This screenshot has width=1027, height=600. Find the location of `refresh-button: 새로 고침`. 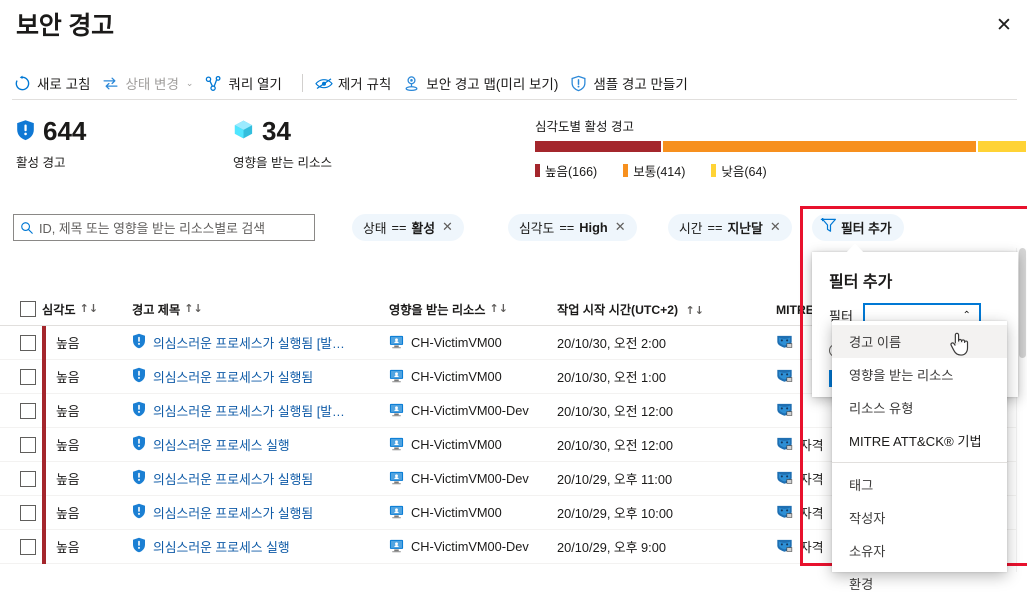

refresh-button: 새로 고침 is located at coordinates (56, 83).